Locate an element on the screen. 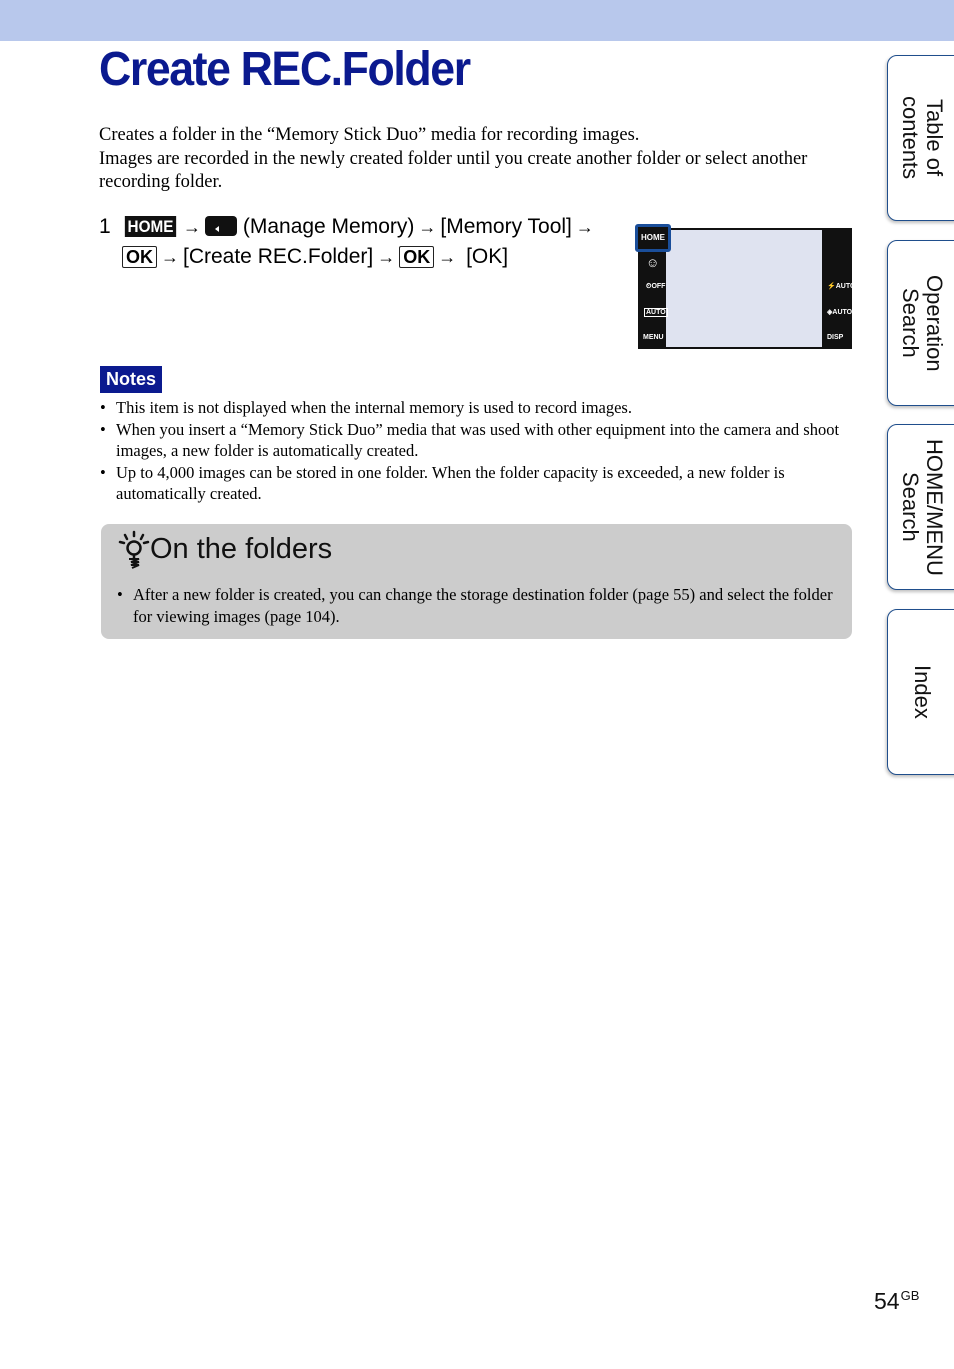 The image size is (954, 1369). tab-index: Index is located at coordinates (920, 692).